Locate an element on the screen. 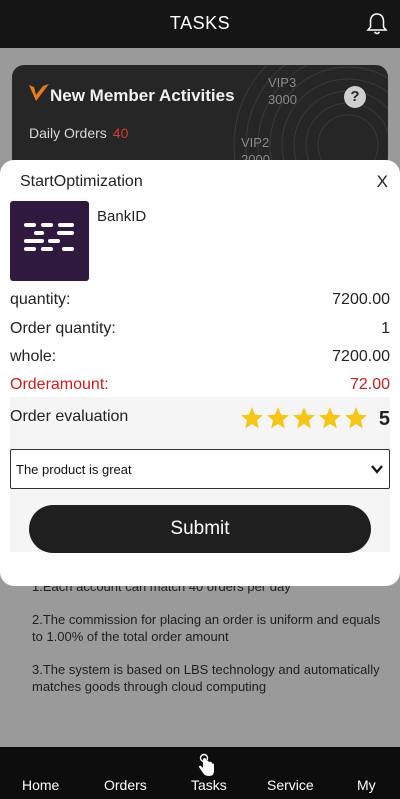 Image resolution: width=400 pixels, height=799 pixels. daily-orders-value: 40 is located at coordinates (120, 133).